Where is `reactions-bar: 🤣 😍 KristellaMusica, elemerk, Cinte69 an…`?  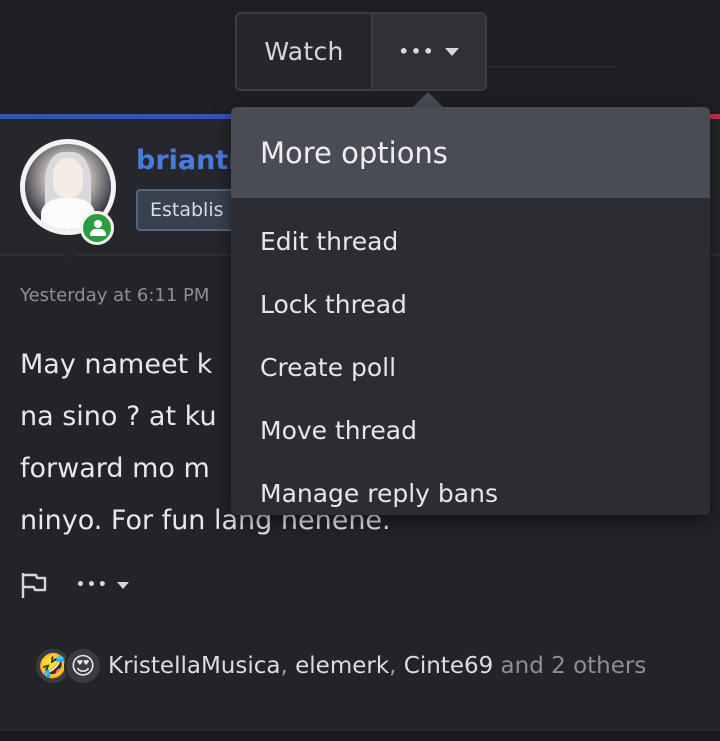
reactions-bar: 🤣 😍 KristellaMusica, elemerk, Cinte69 an… is located at coordinates (340, 666).